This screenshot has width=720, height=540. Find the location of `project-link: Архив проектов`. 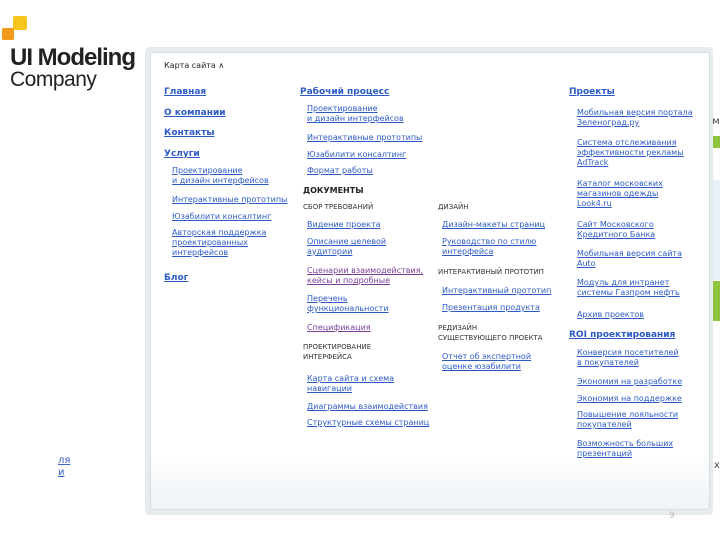

project-link: Архив проектов is located at coordinates (610, 315).